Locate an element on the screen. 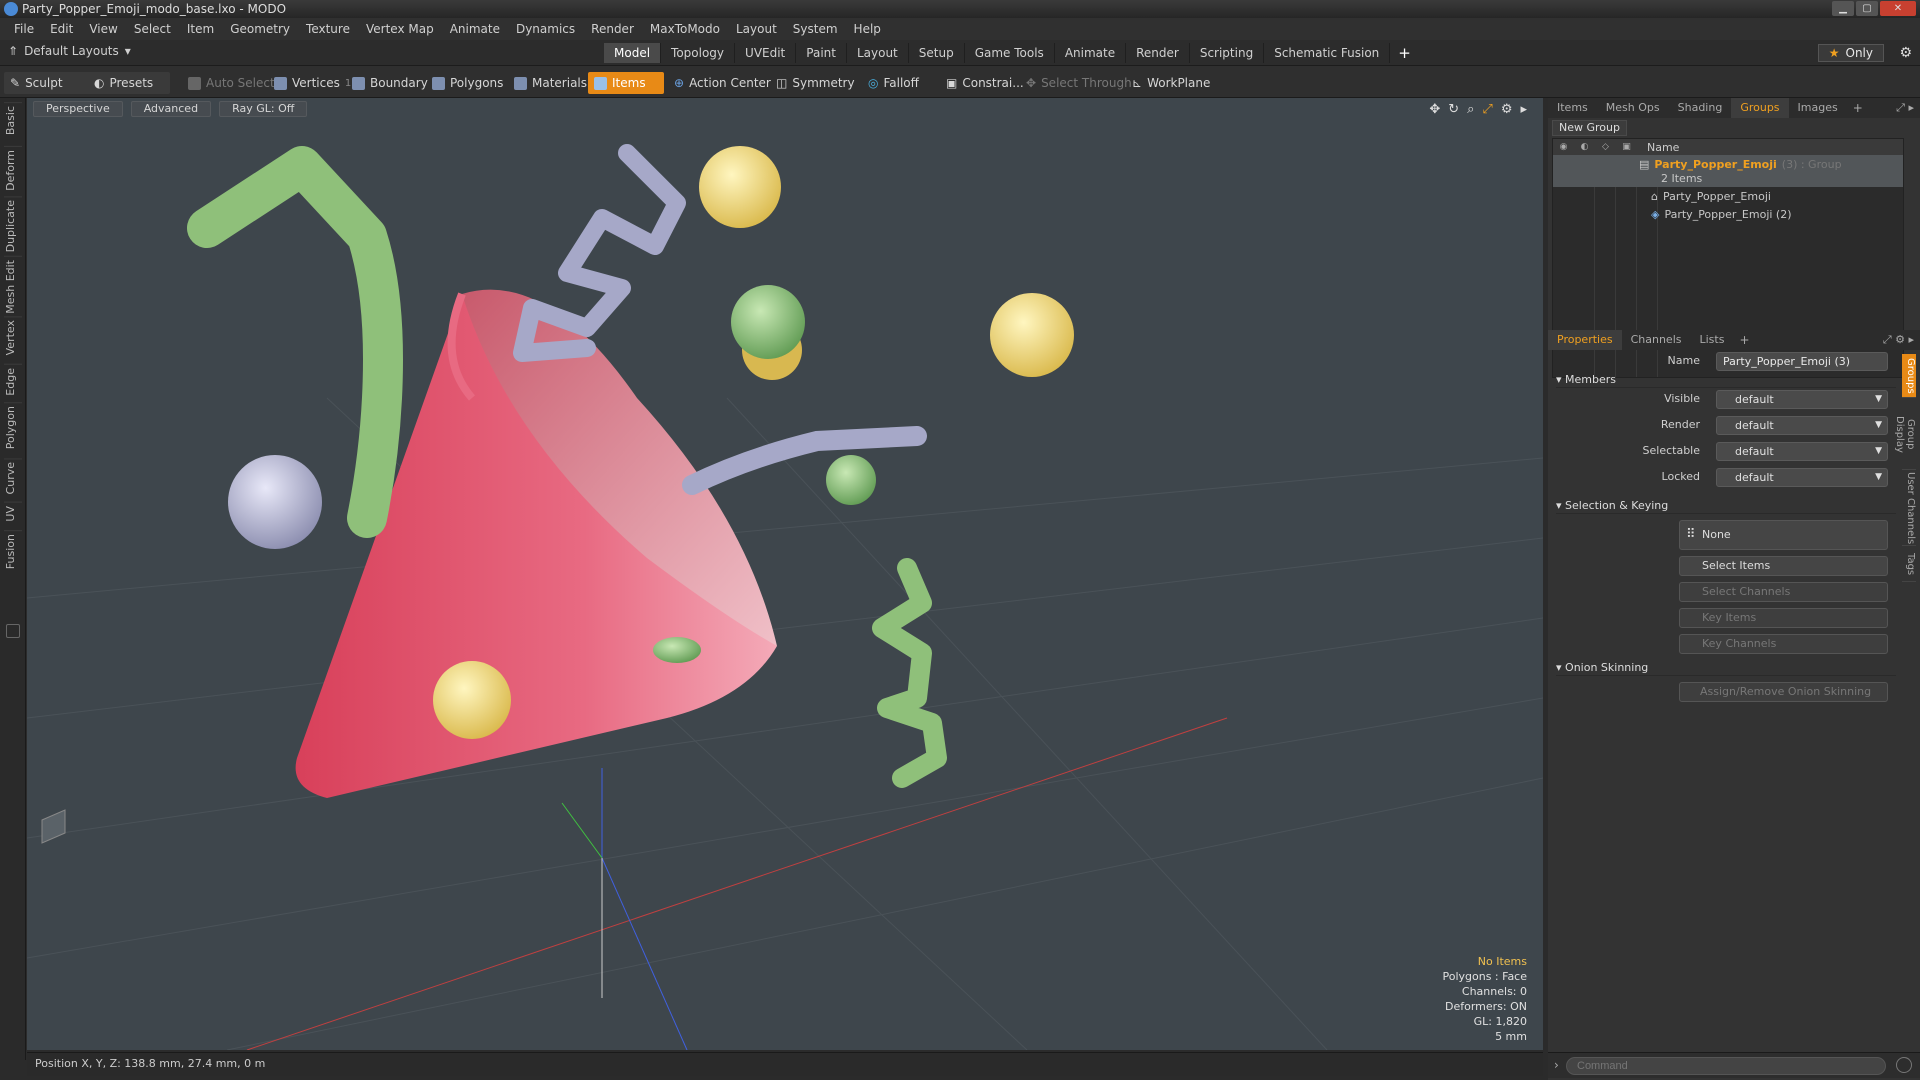  side-tab-tags: Tags is located at coordinates (1909, 565).